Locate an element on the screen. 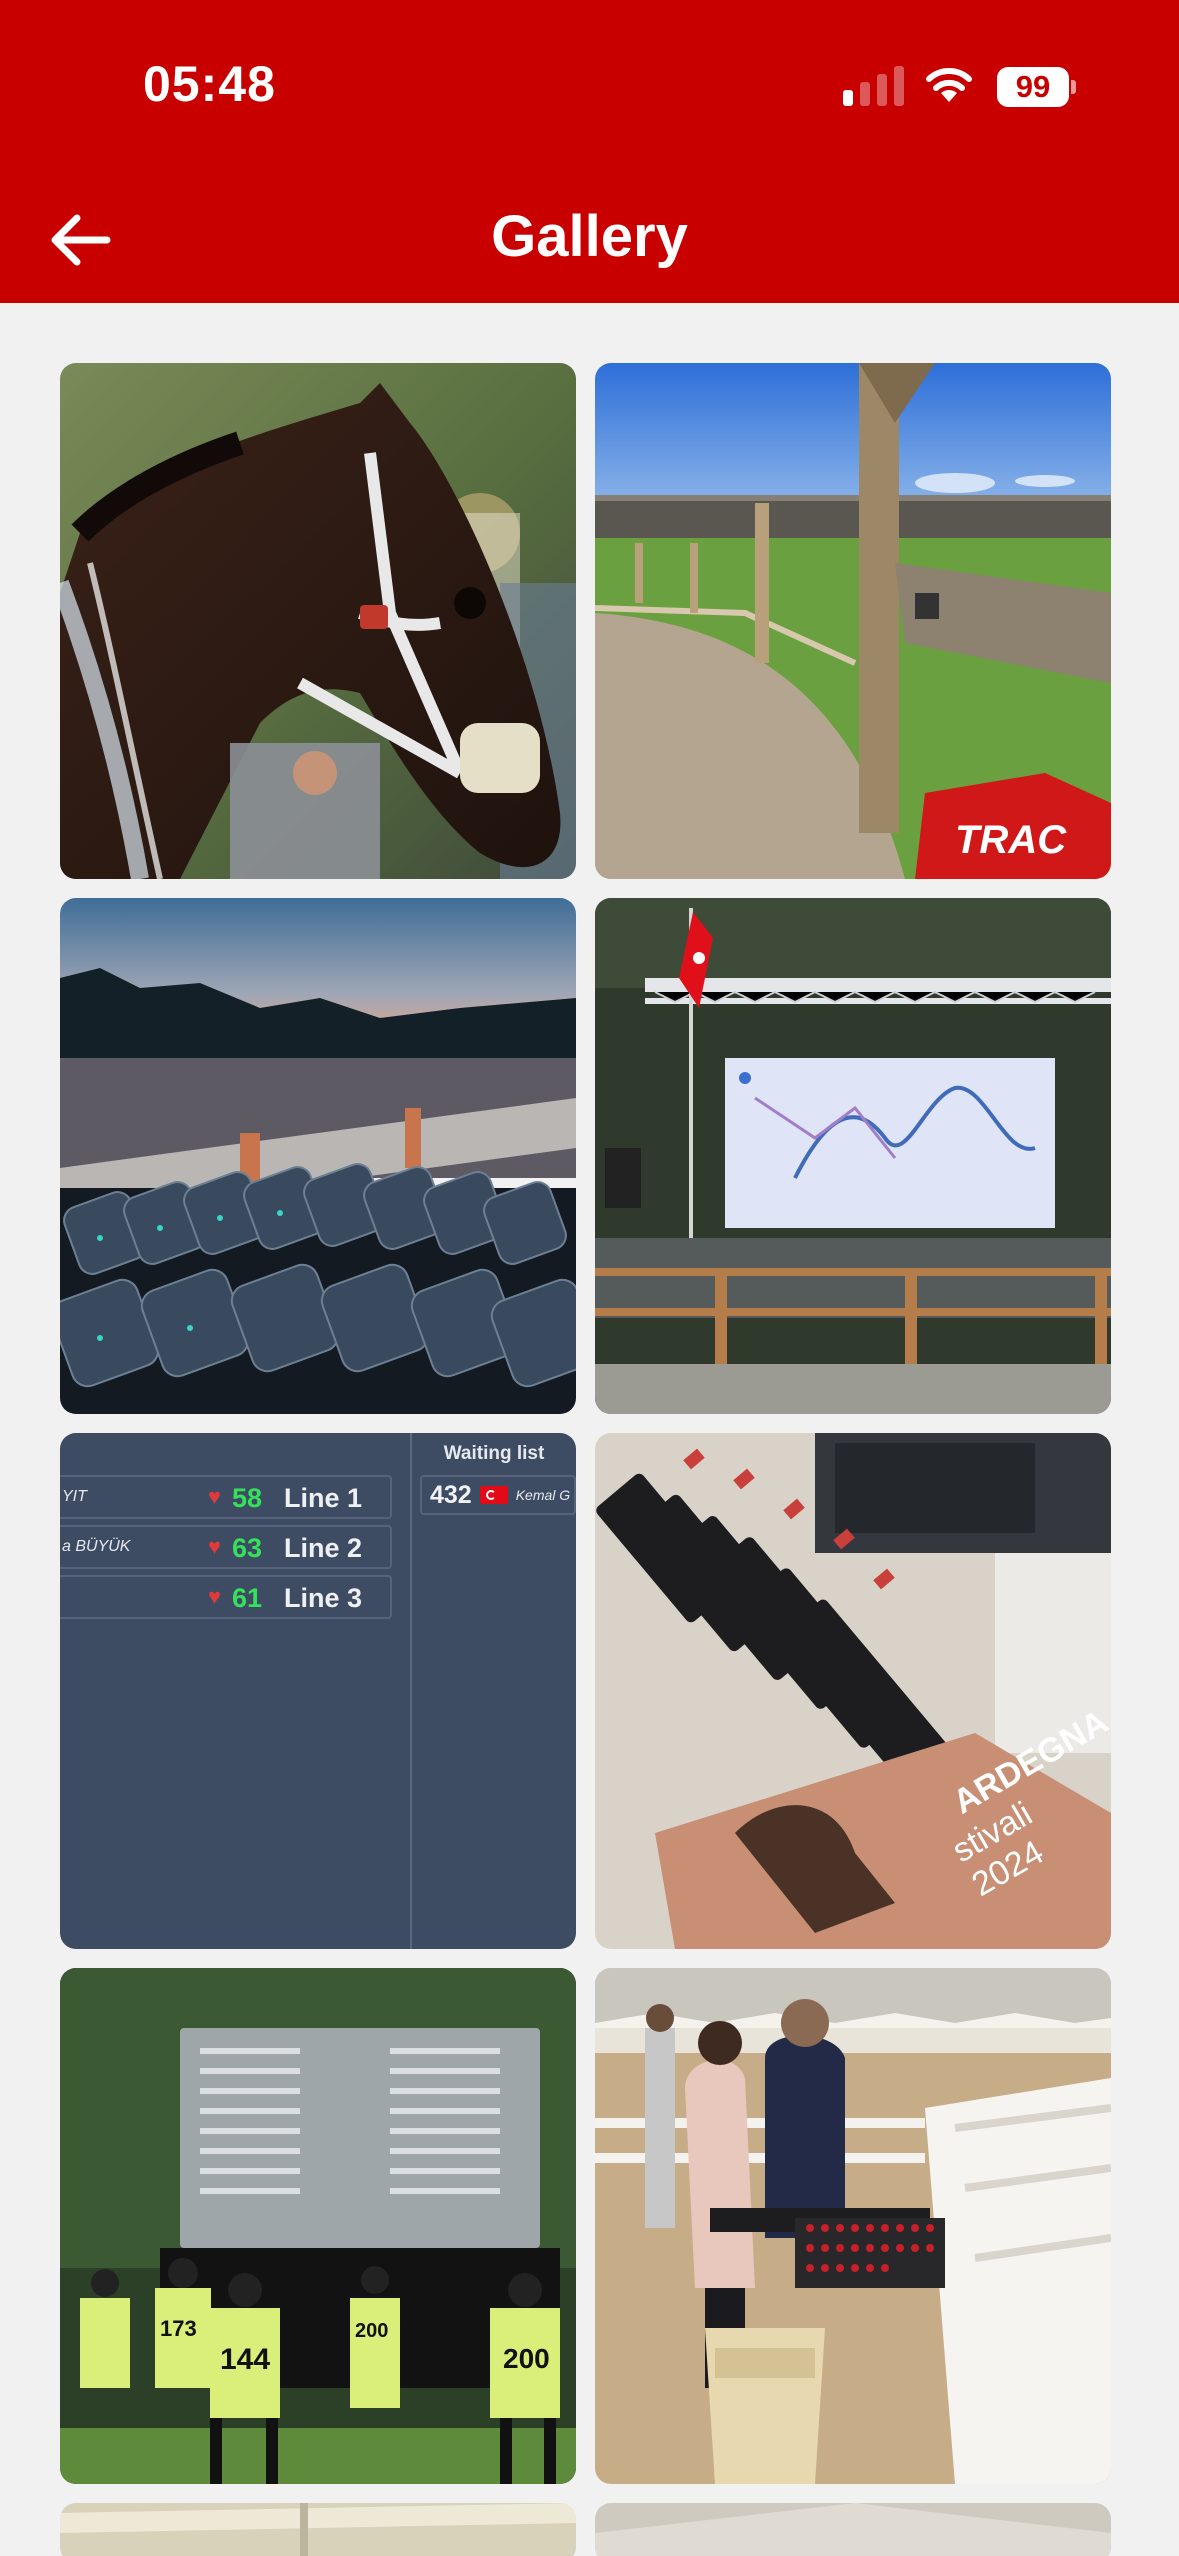 This screenshot has height=2556, width=1179. heart-rate-value: 63 is located at coordinates (247, 1548).